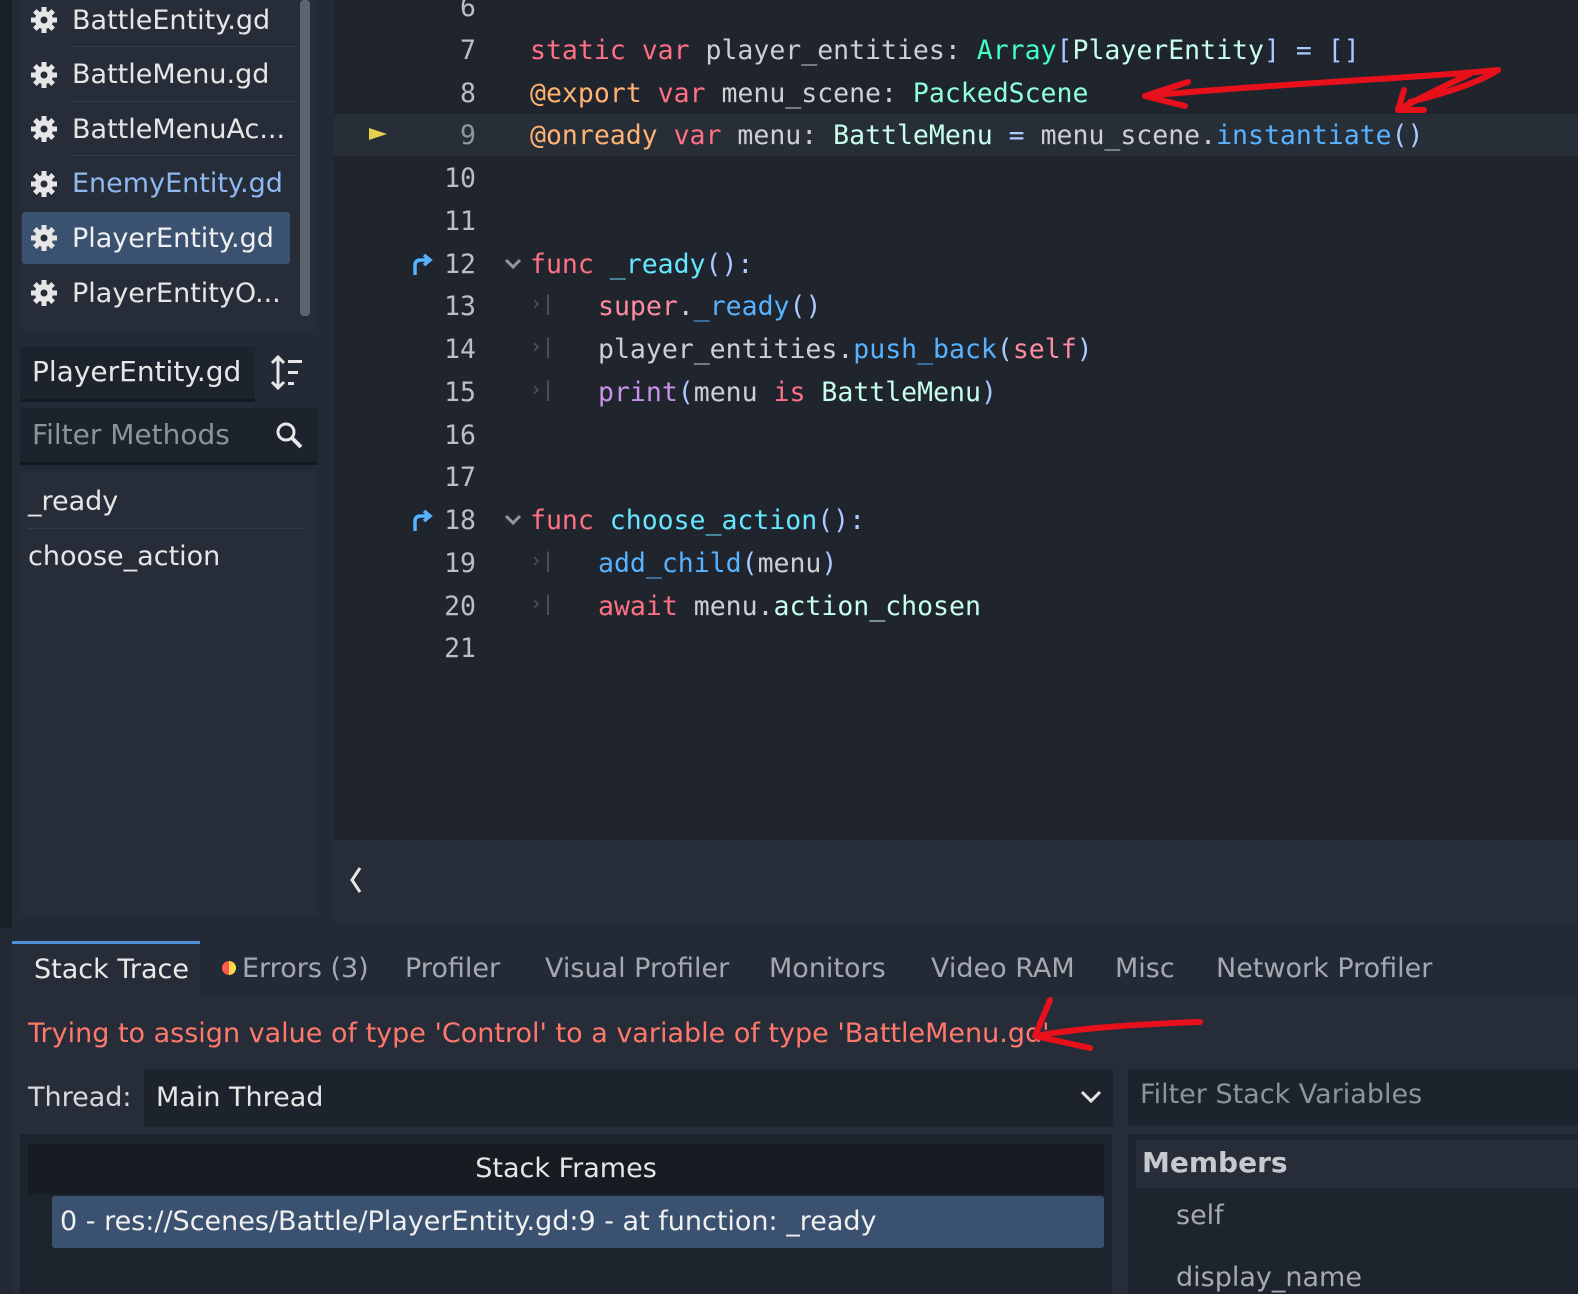 The width and height of the screenshot is (1578, 1294). I want to click on file-list-divider, so click(184, 156).